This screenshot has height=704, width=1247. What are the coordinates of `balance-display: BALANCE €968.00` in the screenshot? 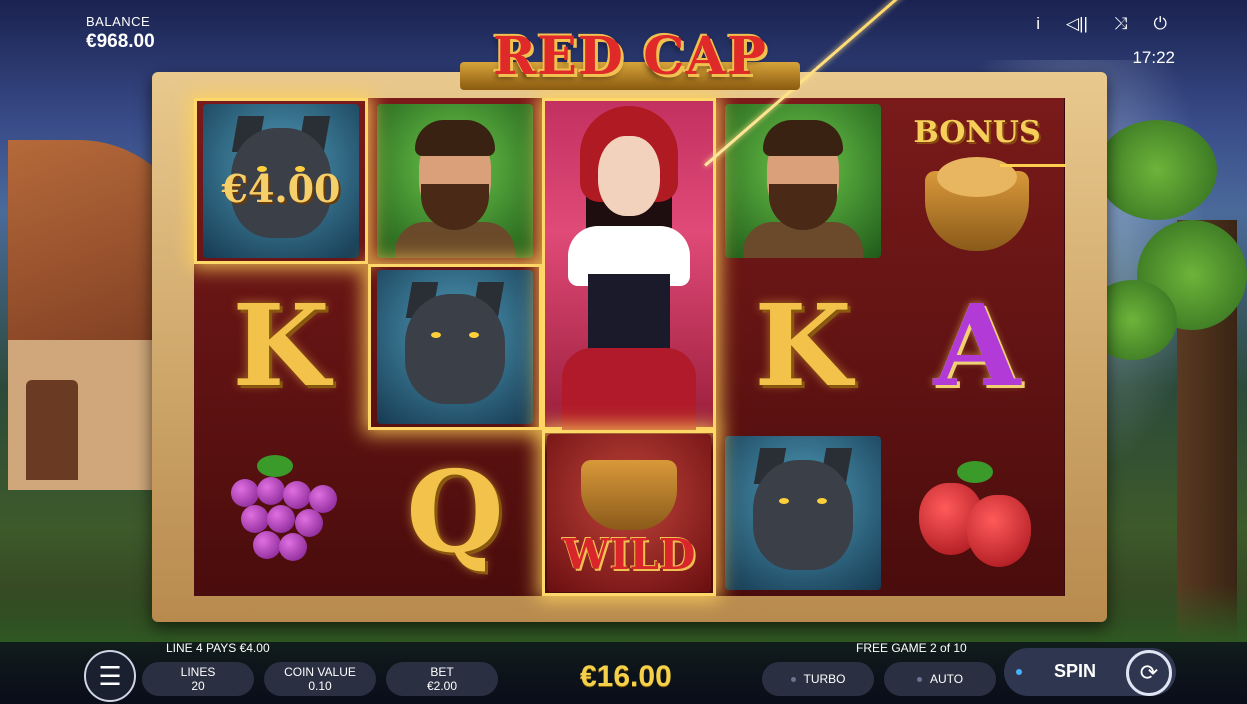 It's located at (120, 33).